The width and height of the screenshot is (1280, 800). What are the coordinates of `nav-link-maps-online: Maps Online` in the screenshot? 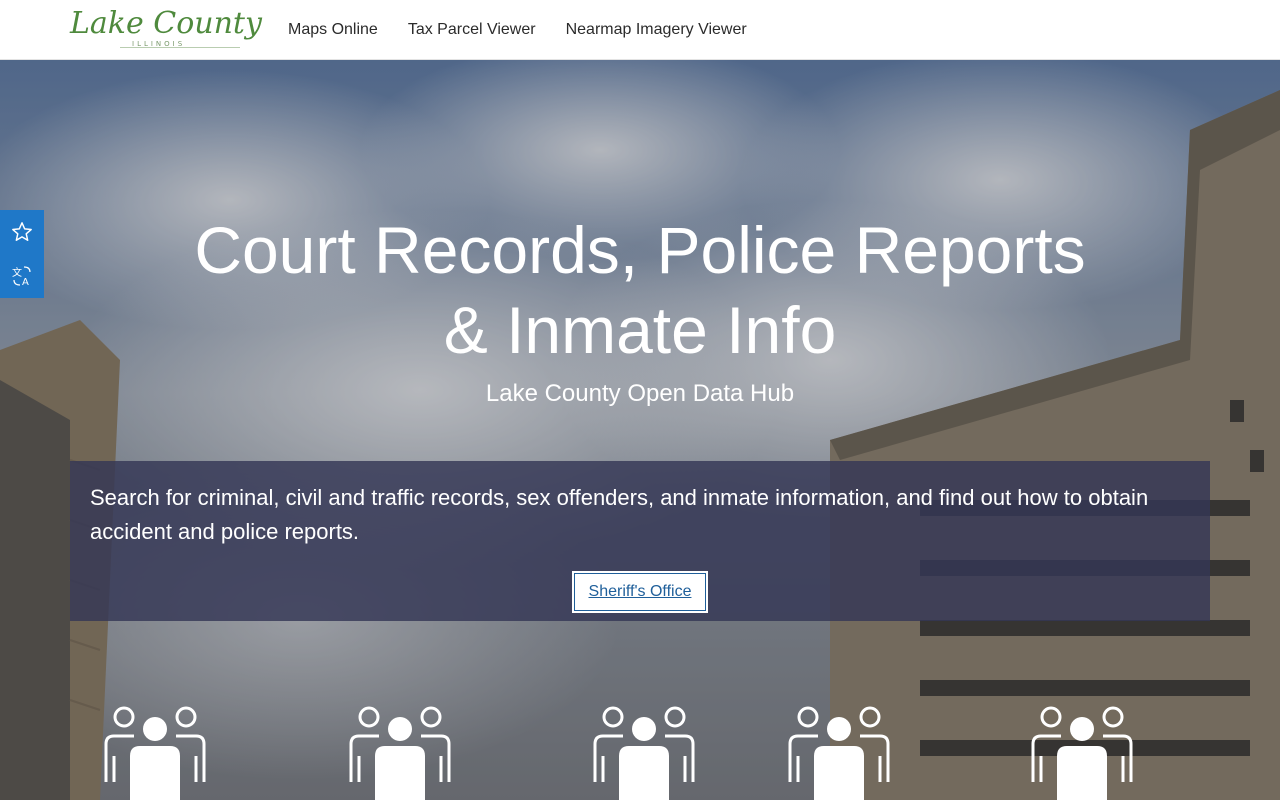 It's located at (333, 30).